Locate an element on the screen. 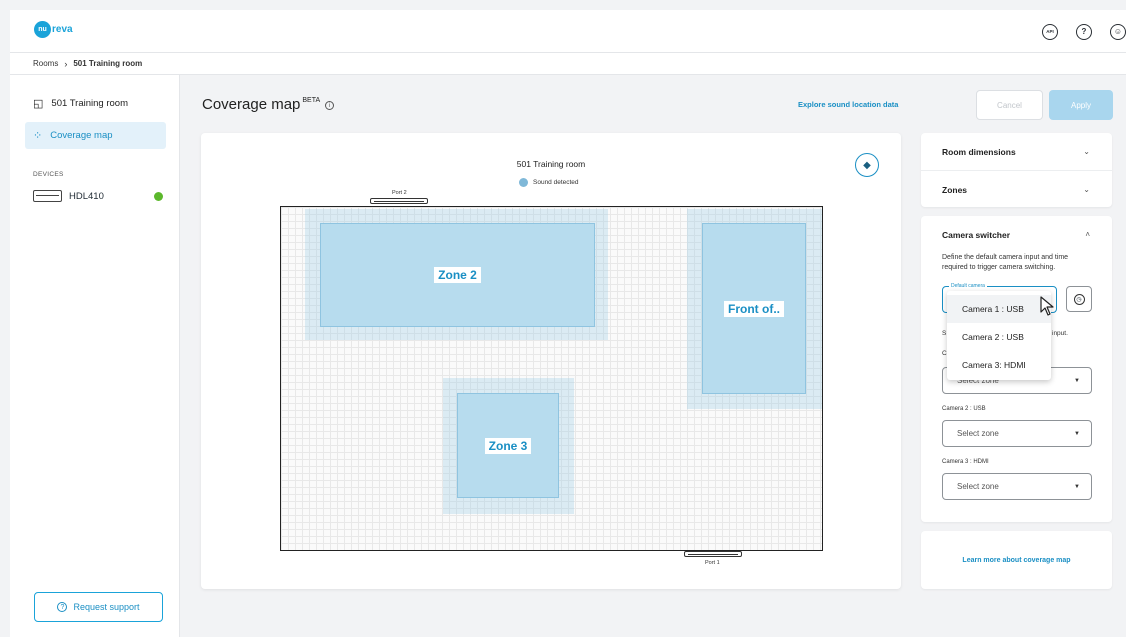  learn-more-panel: Learn more about coverage map is located at coordinates (1016, 560).